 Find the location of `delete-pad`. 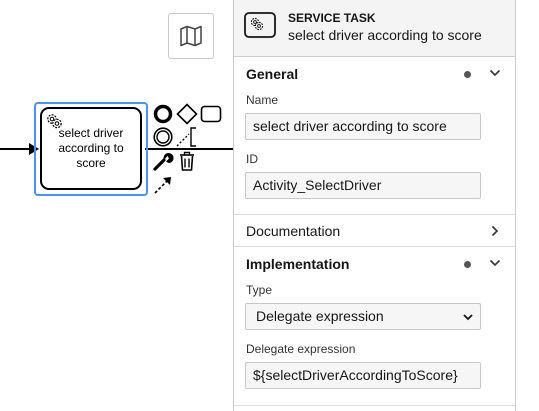

delete-pad is located at coordinates (187, 161).